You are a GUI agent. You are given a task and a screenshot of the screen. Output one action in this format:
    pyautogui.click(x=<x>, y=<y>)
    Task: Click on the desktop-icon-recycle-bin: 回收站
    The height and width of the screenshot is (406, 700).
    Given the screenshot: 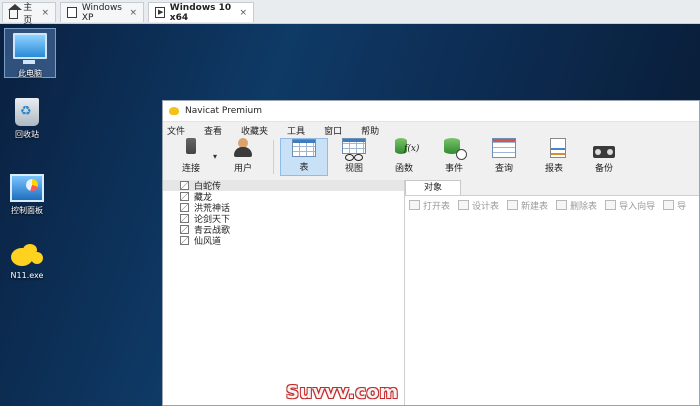 What is the action you would take?
    pyautogui.click(x=27, y=119)
    